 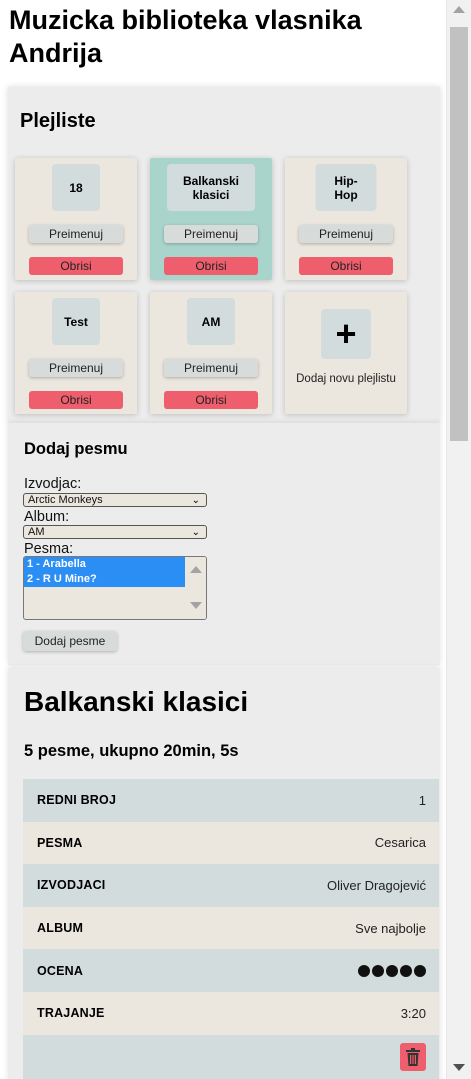 What do you see at coordinates (390, 928) in the screenshot?
I see `row-value: Sve najbolje` at bounding box center [390, 928].